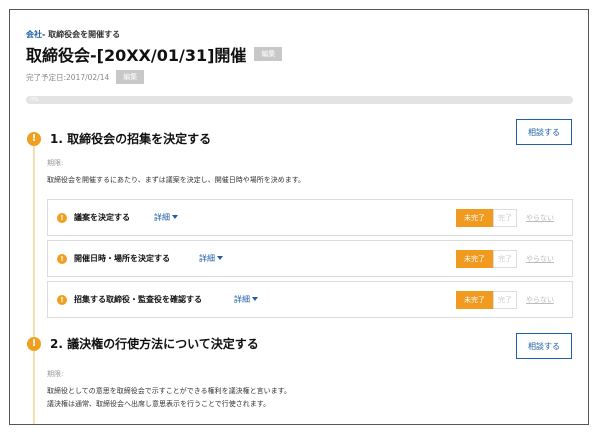  What do you see at coordinates (84, 34) in the screenshot?
I see `breadcrumb-current: 取締役会を開催する` at bounding box center [84, 34].